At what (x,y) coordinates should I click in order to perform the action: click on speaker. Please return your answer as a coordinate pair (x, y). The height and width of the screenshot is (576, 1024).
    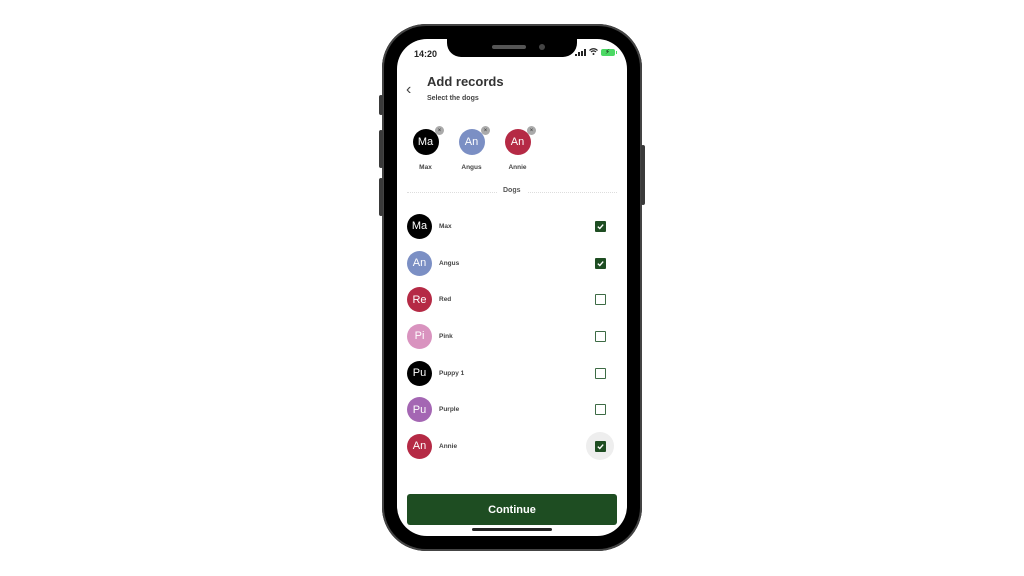
    Looking at the image, I should click on (509, 47).